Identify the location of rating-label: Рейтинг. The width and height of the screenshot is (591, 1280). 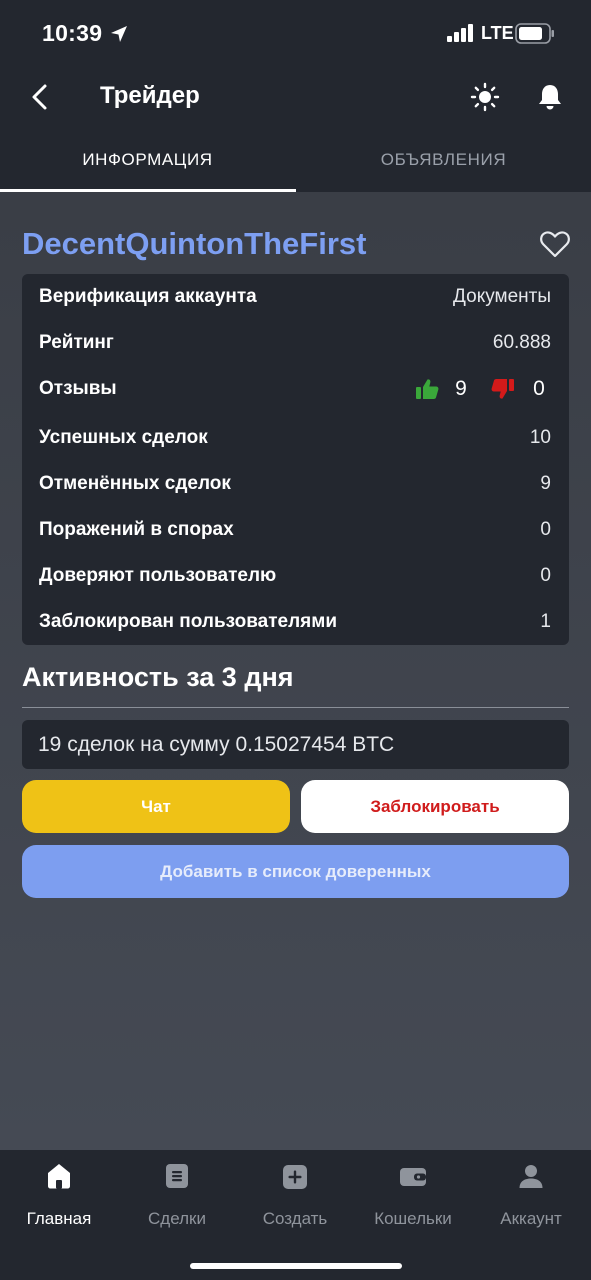
(76, 342).